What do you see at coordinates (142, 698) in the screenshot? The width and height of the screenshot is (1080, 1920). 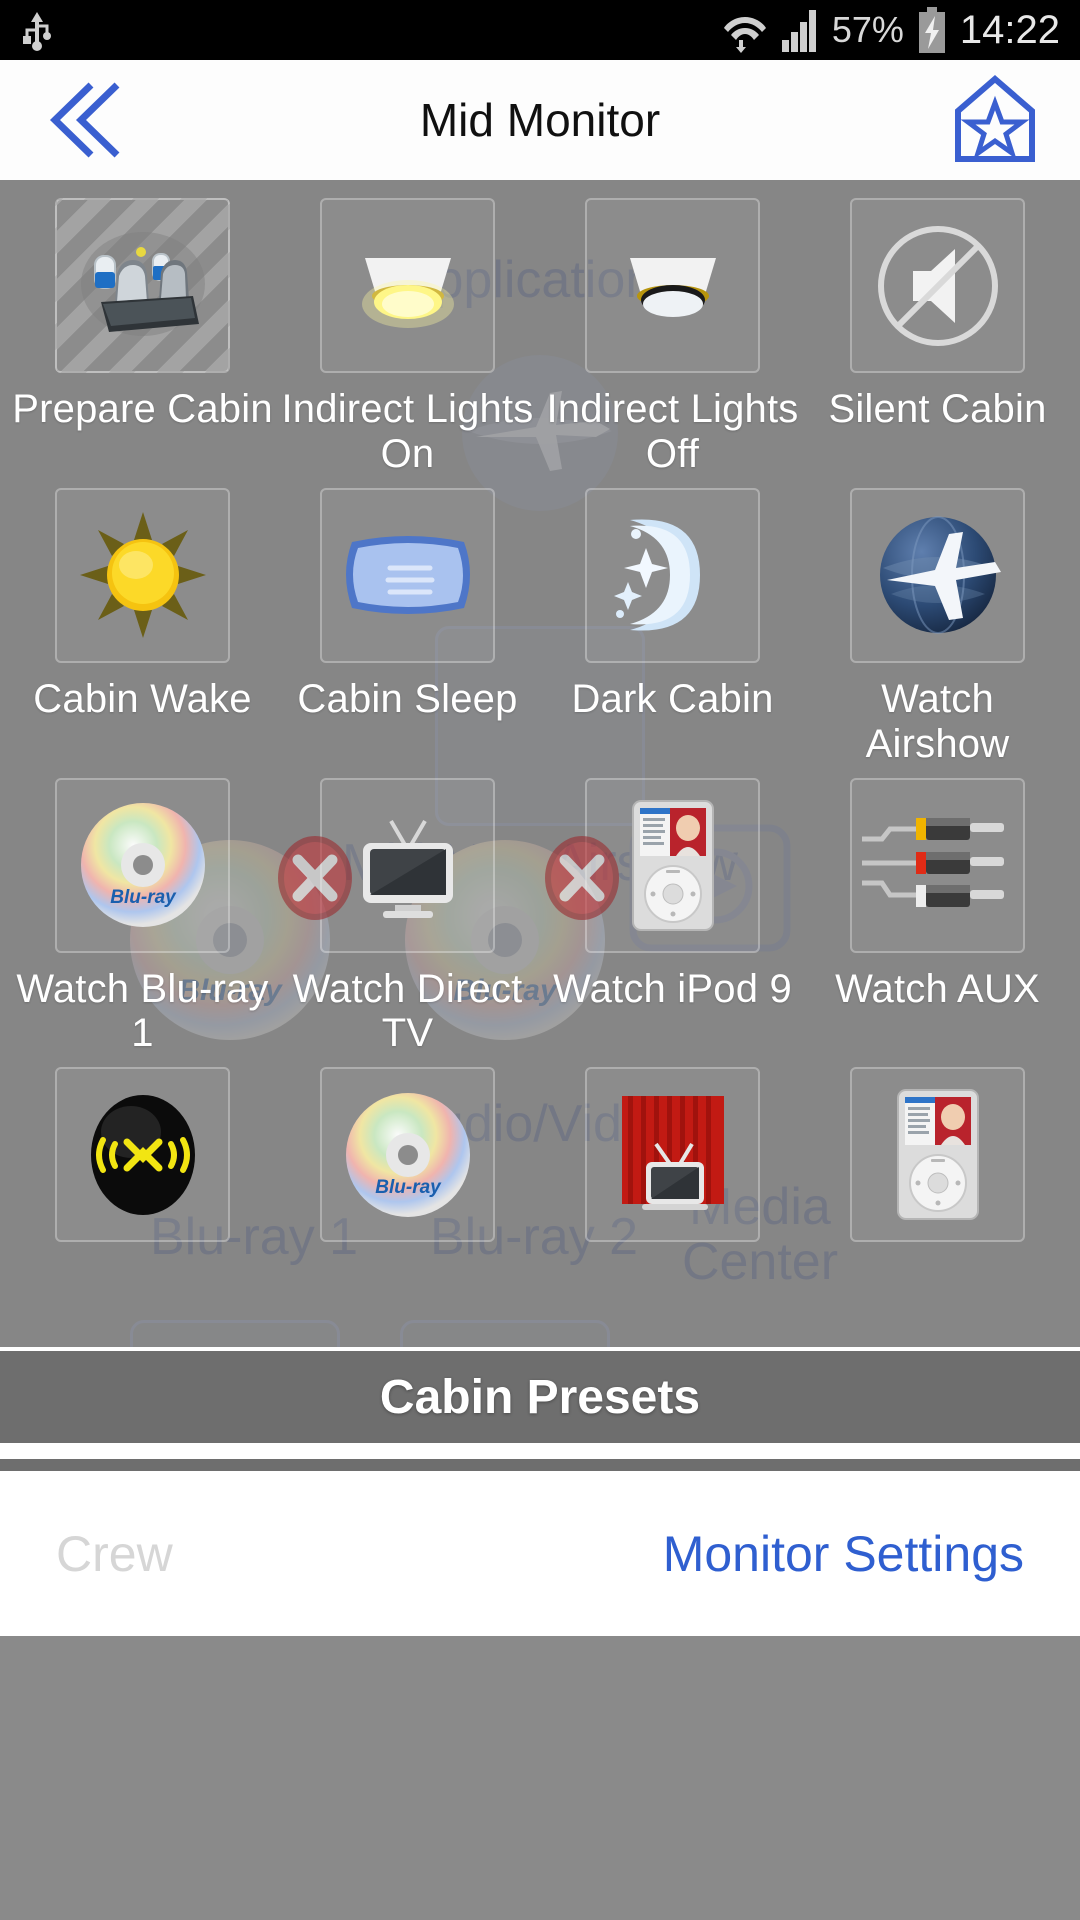 I see `preset-label: Cabin Wake` at bounding box center [142, 698].